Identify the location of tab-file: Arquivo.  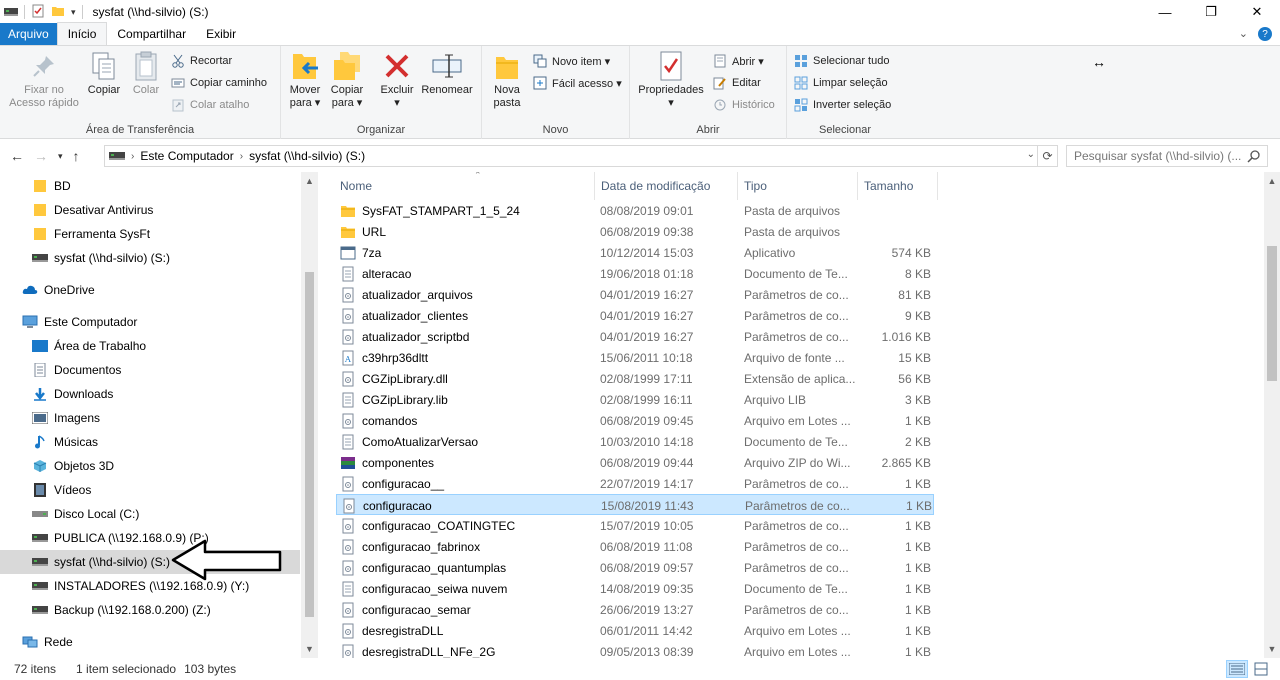
(28, 34).